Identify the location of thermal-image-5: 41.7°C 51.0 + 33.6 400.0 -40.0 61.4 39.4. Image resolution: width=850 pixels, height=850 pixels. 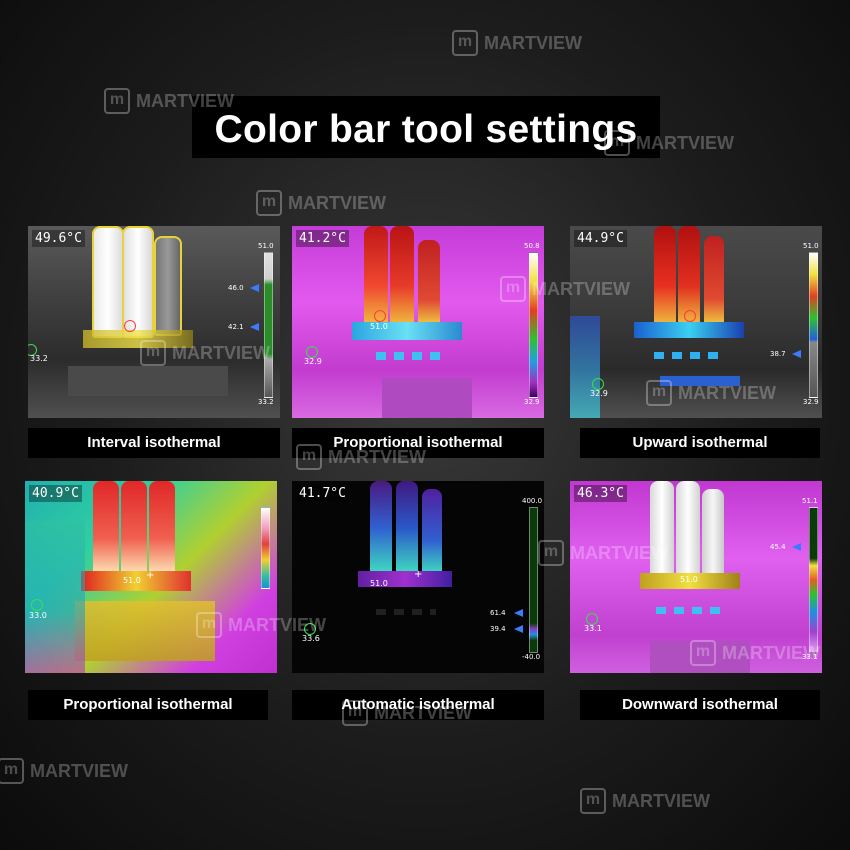
(418, 577).